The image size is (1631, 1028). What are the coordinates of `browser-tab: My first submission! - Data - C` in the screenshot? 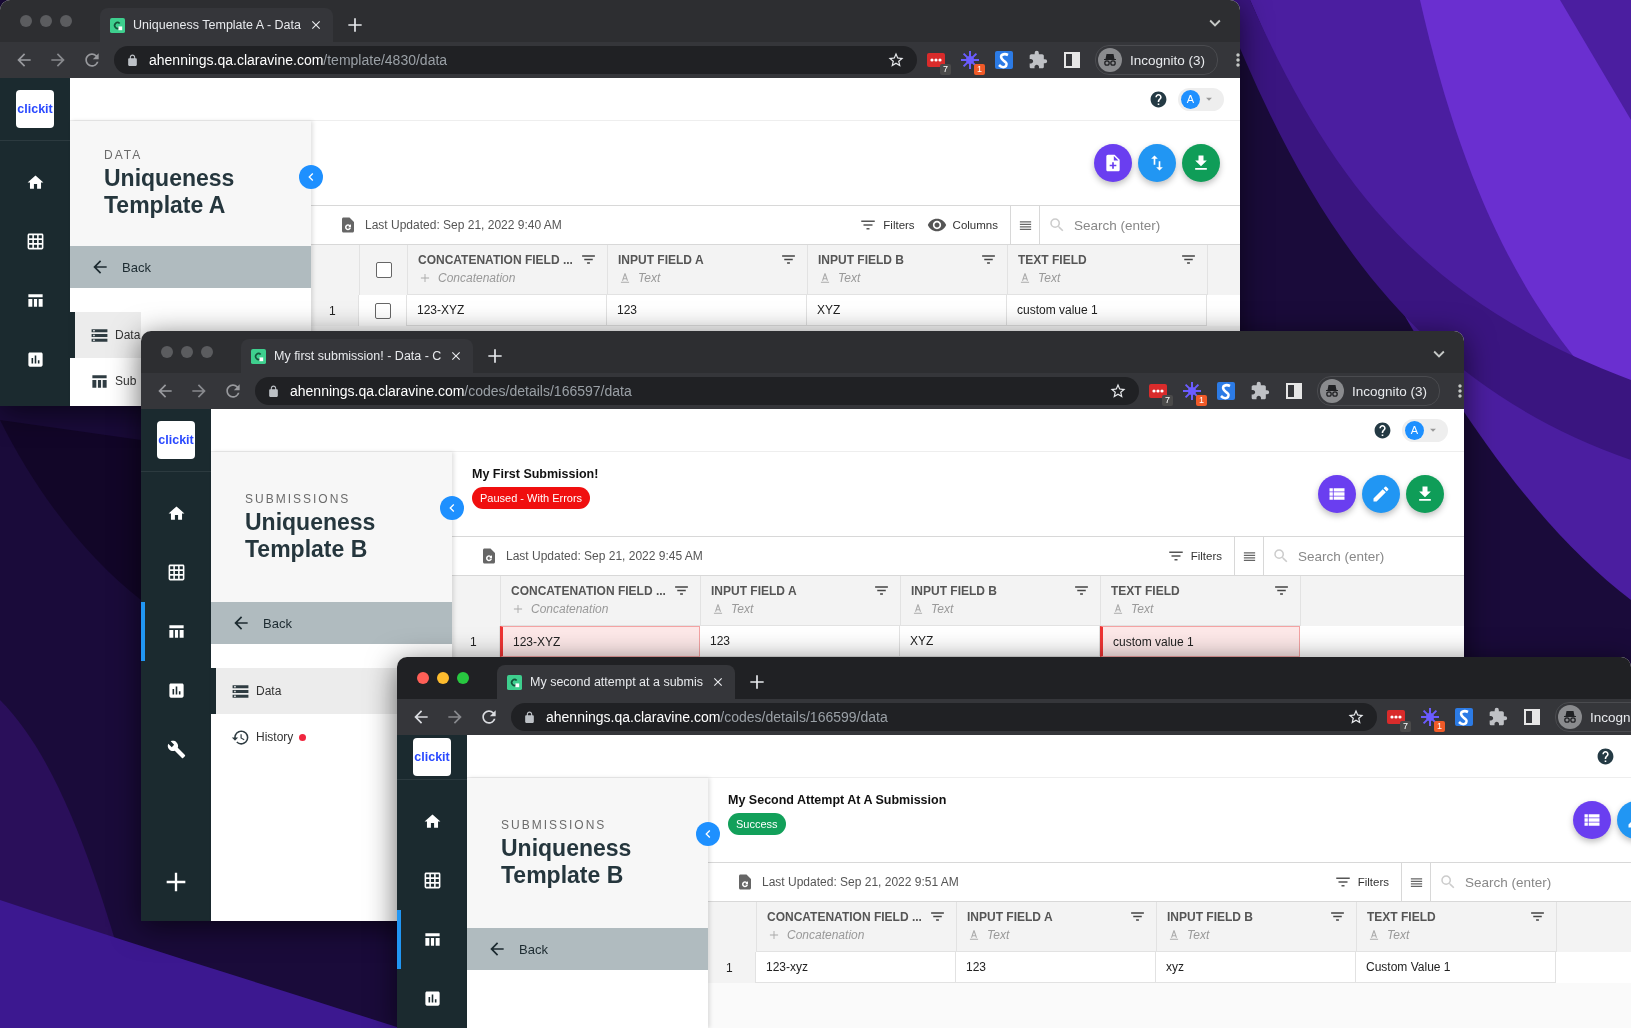 It's located at (357, 356).